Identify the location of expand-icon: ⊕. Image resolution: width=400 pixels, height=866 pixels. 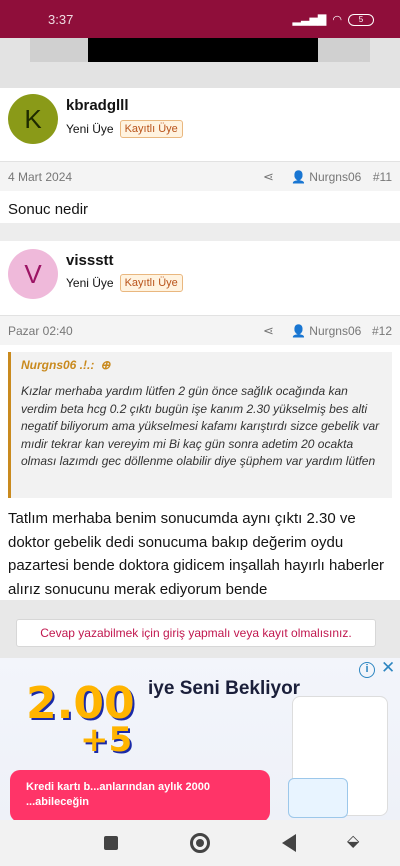
(105, 365).